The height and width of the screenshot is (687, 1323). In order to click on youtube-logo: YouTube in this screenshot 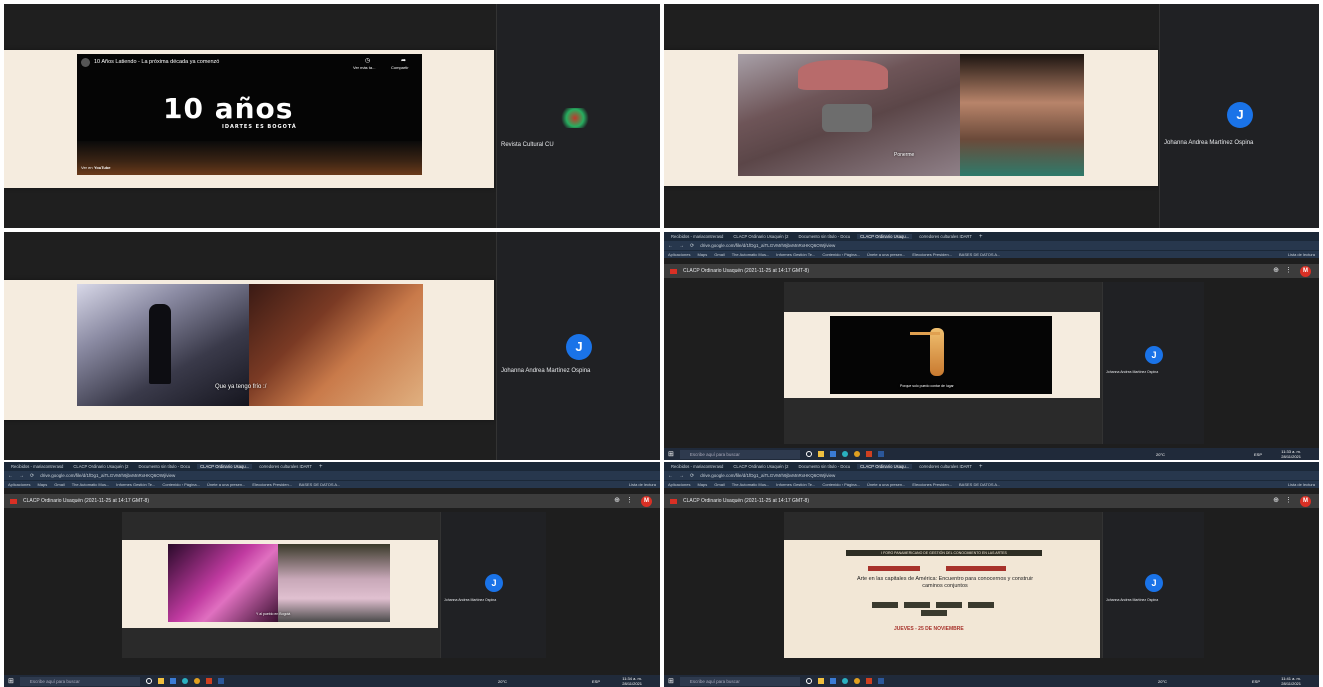, I will do `click(102, 167)`.